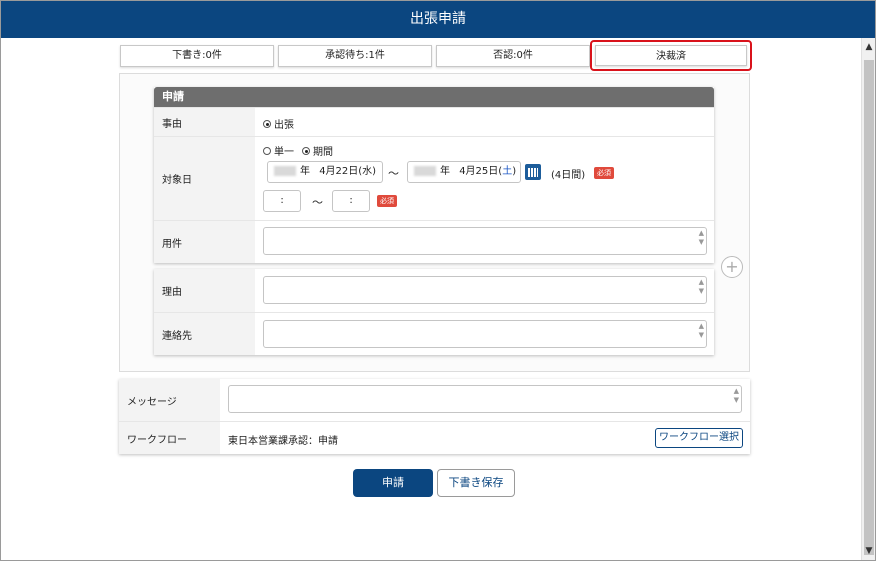  I want to click on save-draft-button: 下書き保存, so click(476, 483).